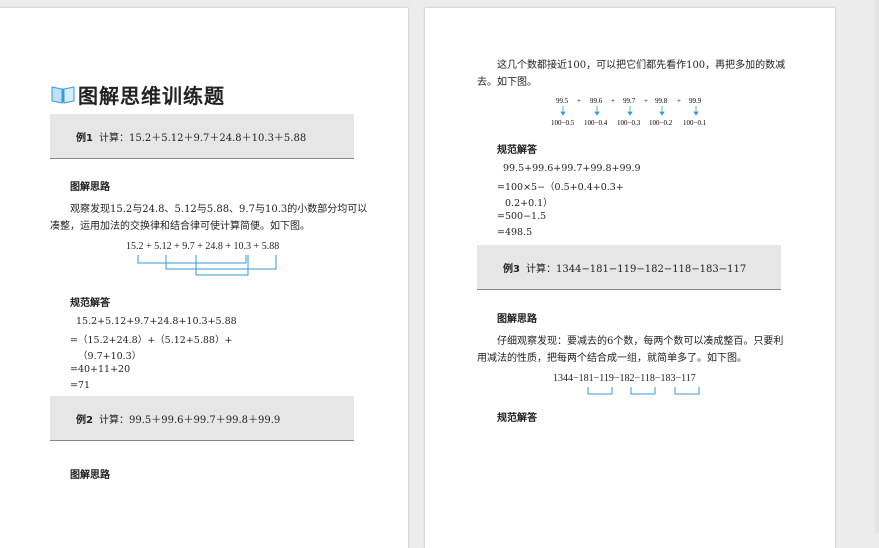 This screenshot has width=879, height=548. What do you see at coordinates (661, 123) in the screenshot?
I see `diag-bottom-3: 100−0.2` at bounding box center [661, 123].